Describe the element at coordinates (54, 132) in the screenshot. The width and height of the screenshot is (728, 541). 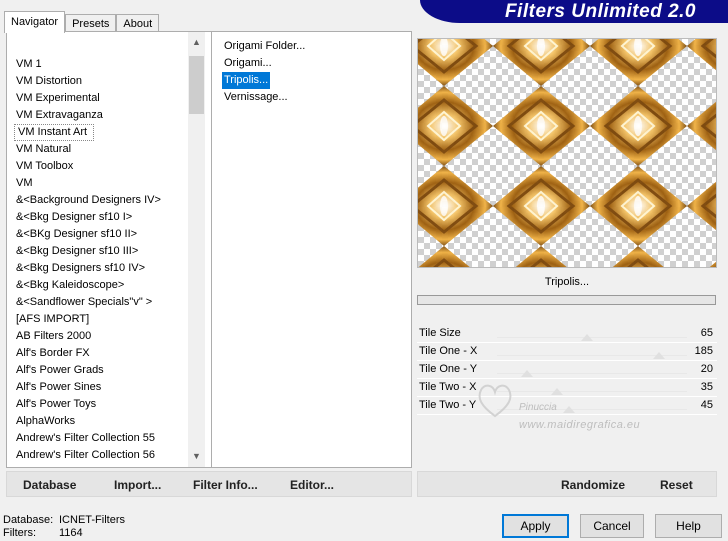
I see `category-item: VM Instant Art` at that location.